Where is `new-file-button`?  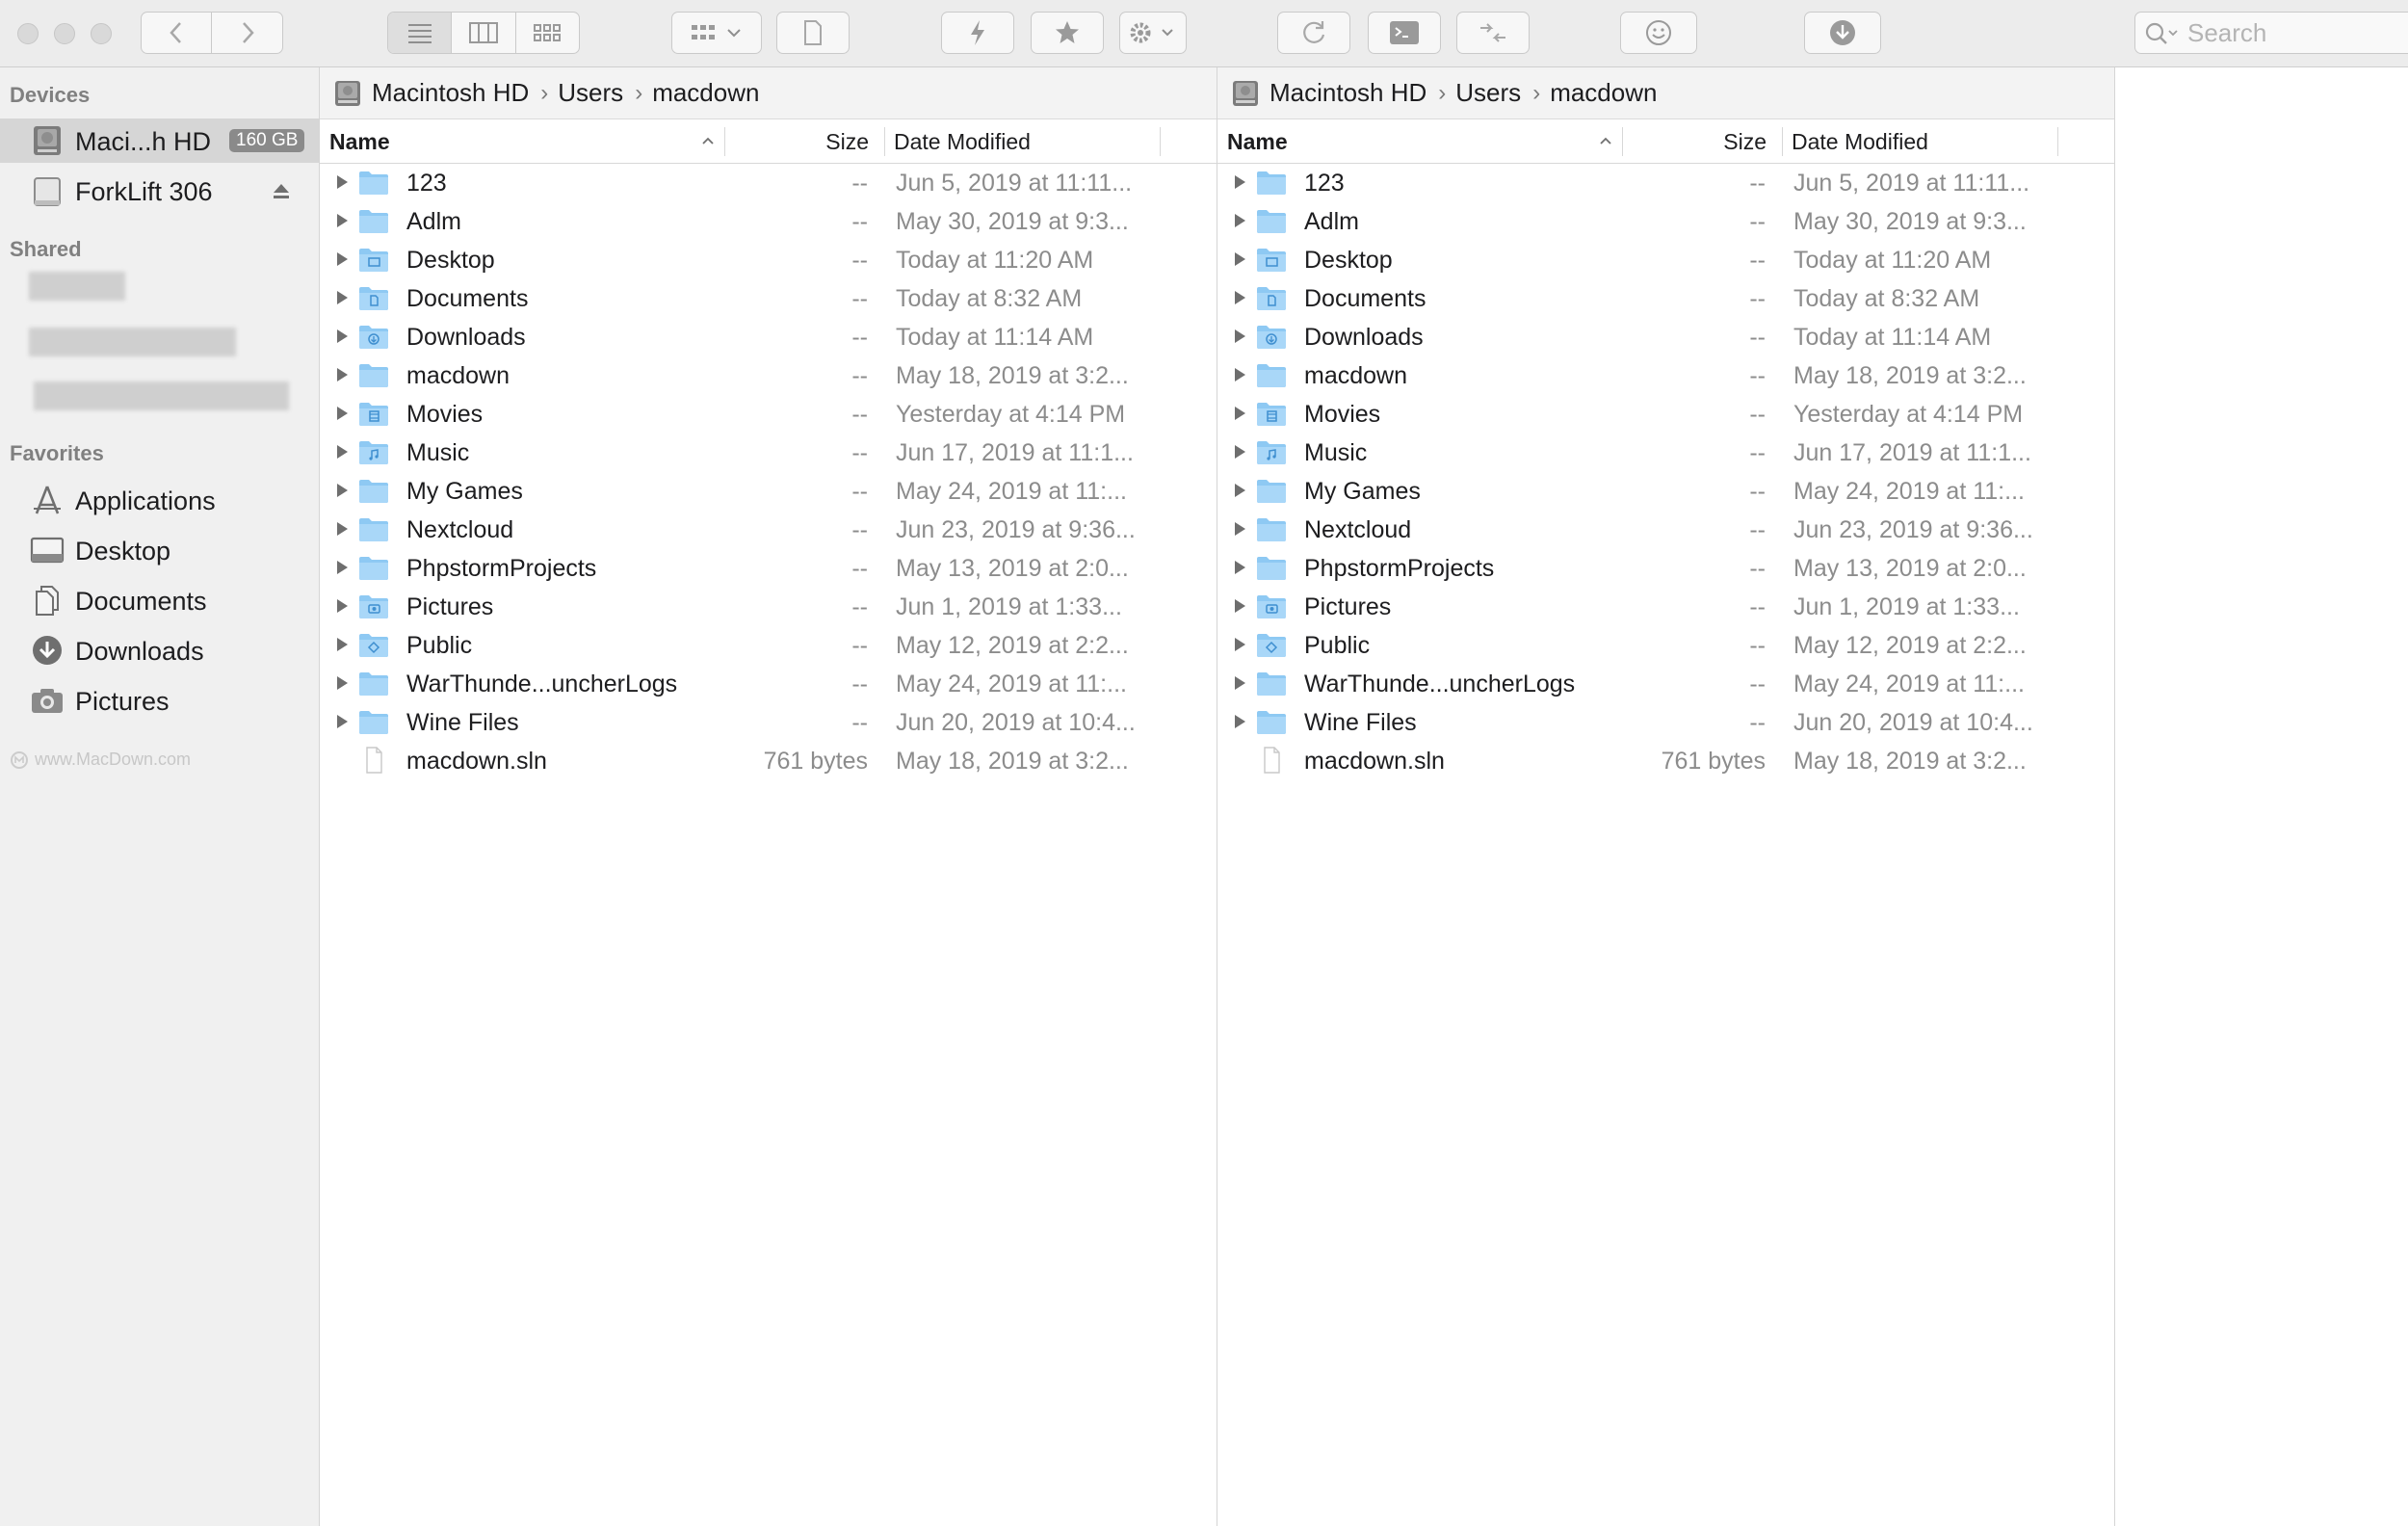 new-file-button is located at coordinates (813, 33).